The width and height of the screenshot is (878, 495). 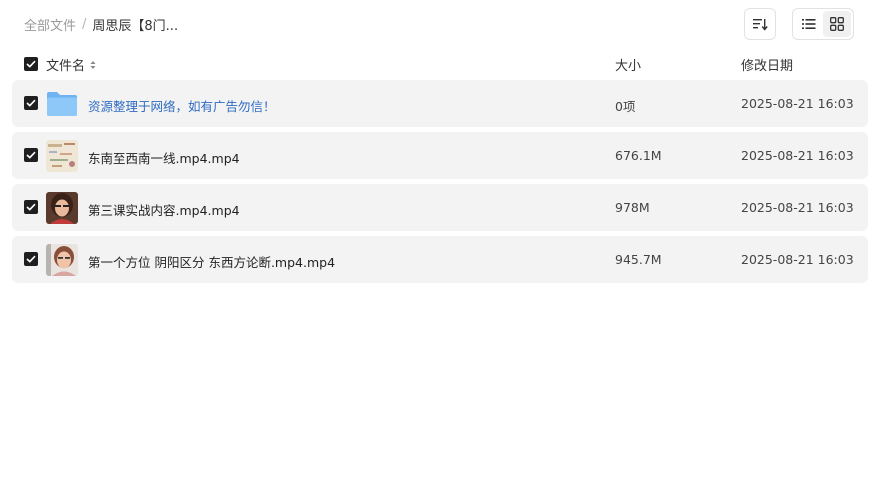 What do you see at coordinates (638, 155) in the screenshot?
I see `file-size: 676.1M` at bounding box center [638, 155].